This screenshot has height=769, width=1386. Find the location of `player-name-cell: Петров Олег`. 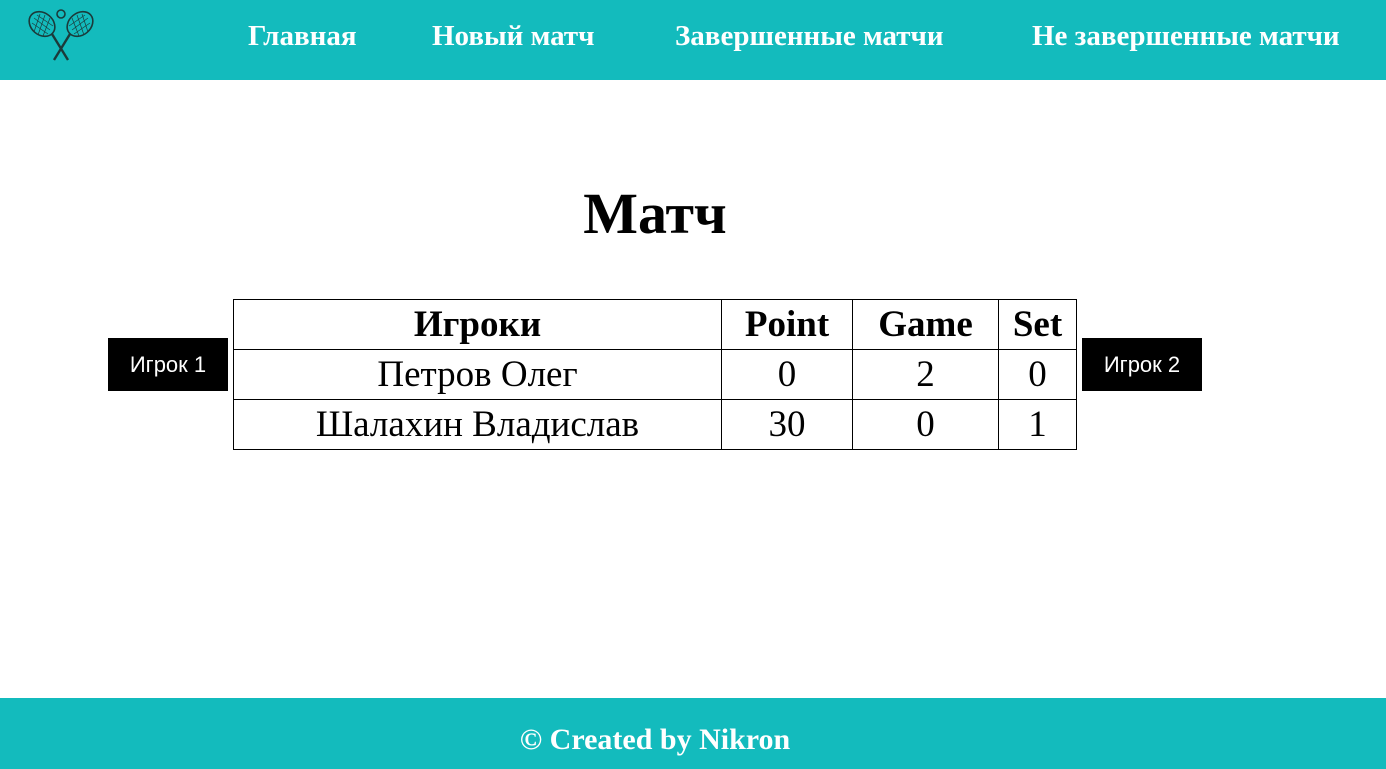

player-name-cell: Петров Олег is located at coordinates (477, 374).